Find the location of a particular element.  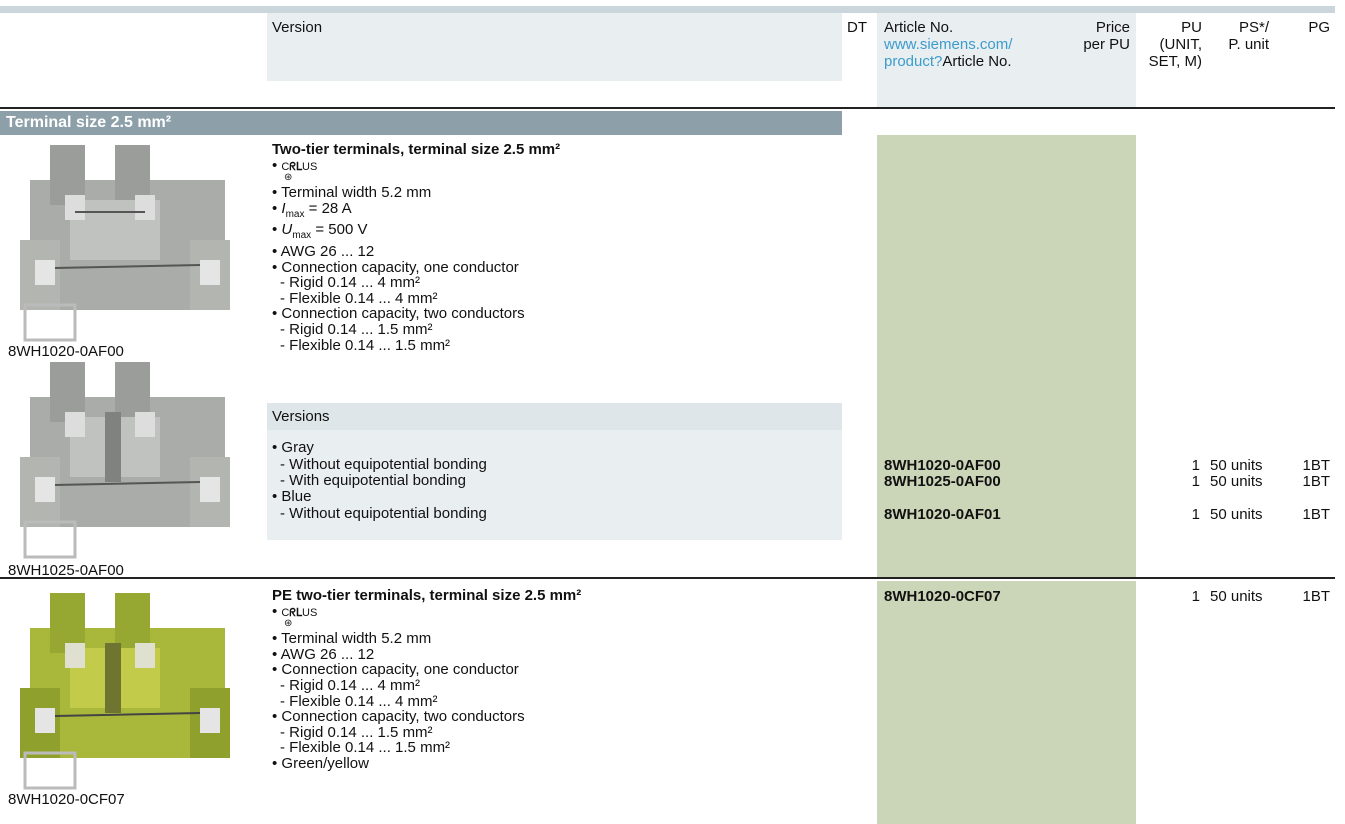

product2-approval: • CᖇⅬUS is located at coordinates (295, 611).